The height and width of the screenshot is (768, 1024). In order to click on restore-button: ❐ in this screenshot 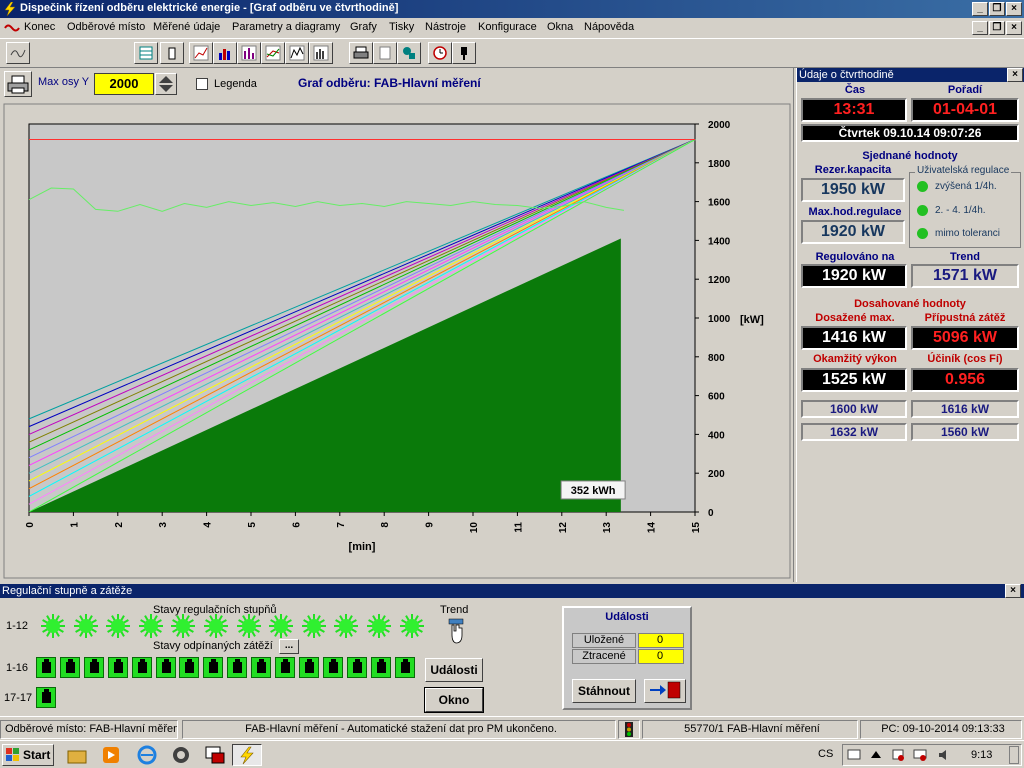, I will do `click(997, 9)`.